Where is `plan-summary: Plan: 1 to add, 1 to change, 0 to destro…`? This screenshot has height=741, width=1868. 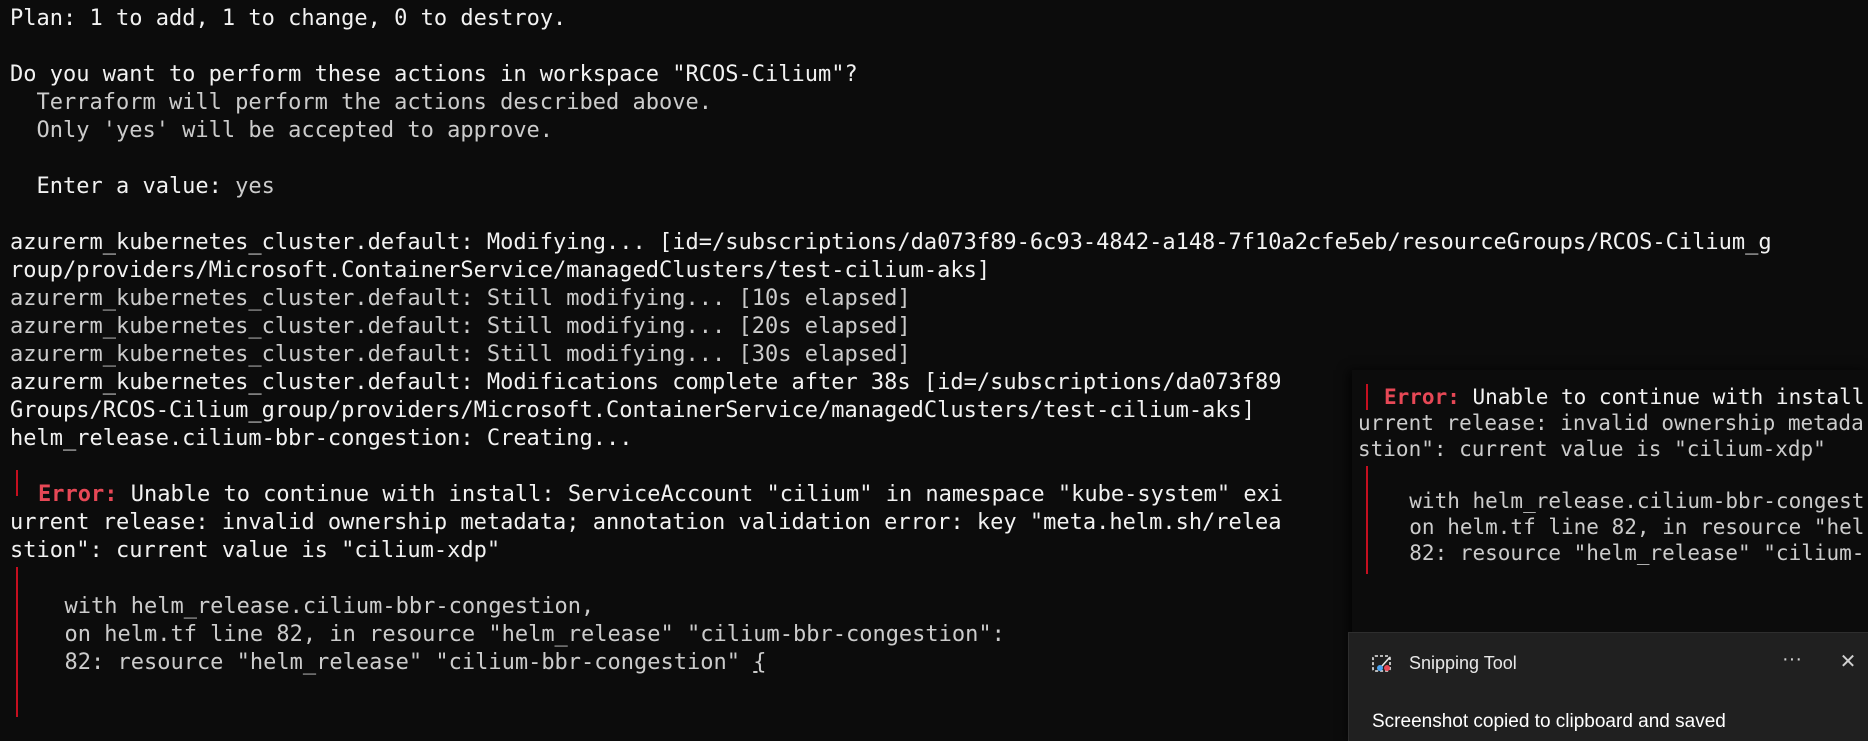
plan-summary: Plan: 1 to add, 1 to change, 0 to destro… is located at coordinates (288, 19).